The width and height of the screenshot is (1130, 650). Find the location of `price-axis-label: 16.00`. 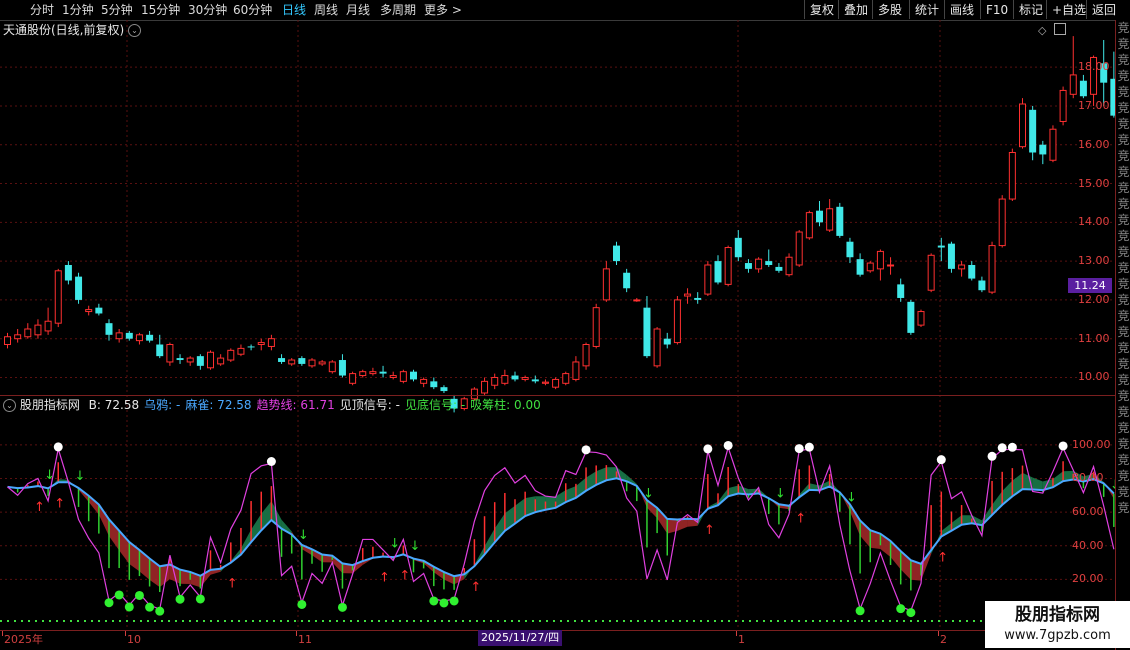

price-axis-label: 16.00 is located at coordinates (1094, 144).